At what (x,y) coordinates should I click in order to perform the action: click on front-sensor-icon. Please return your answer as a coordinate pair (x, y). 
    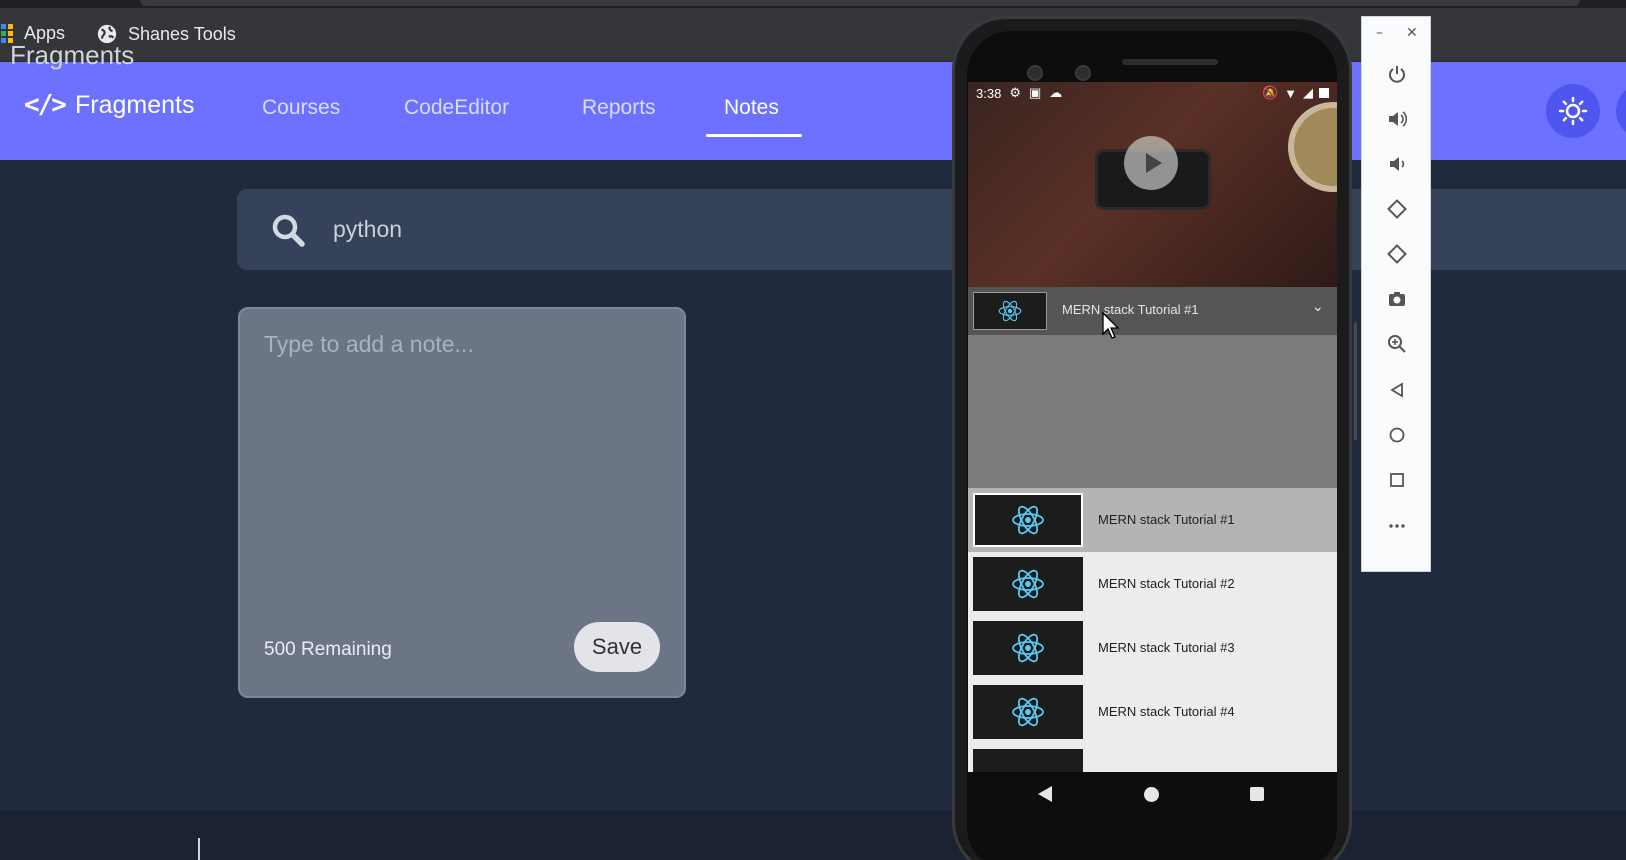
    Looking at the image, I should click on (1083, 73).